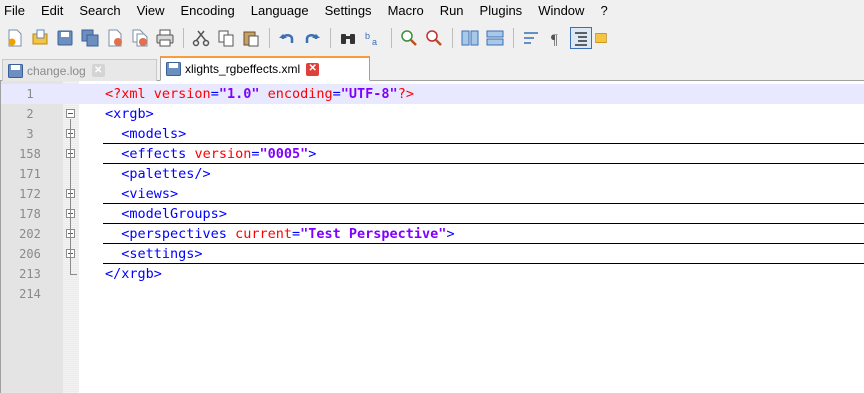 The height and width of the screenshot is (393, 864). What do you see at coordinates (219, 154) in the screenshot?
I see `code-text: <effects version="0005">` at bounding box center [219, 154].